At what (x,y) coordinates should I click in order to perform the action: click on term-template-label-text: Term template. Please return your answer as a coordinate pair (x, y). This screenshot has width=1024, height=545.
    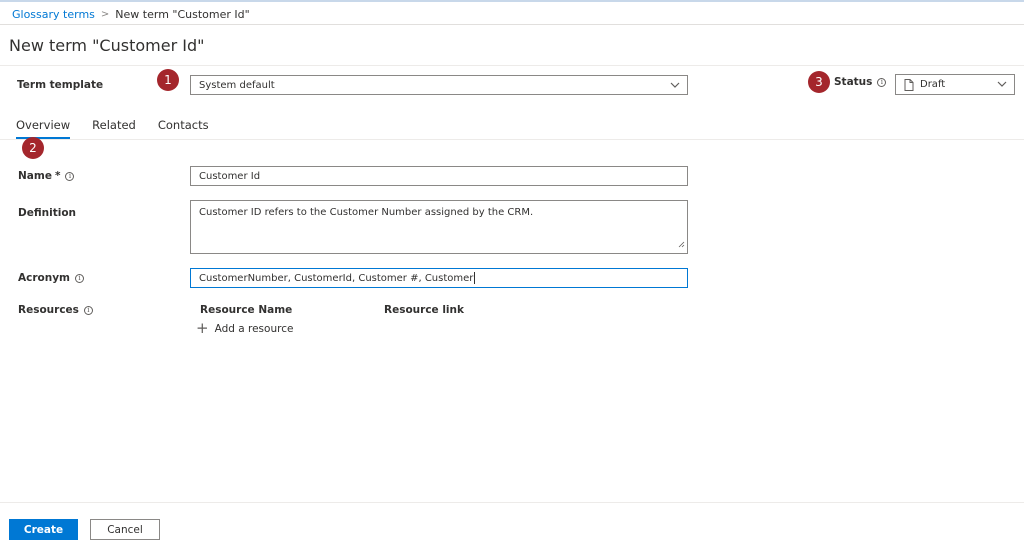
    Looking at the image, I should click on (60, 85).